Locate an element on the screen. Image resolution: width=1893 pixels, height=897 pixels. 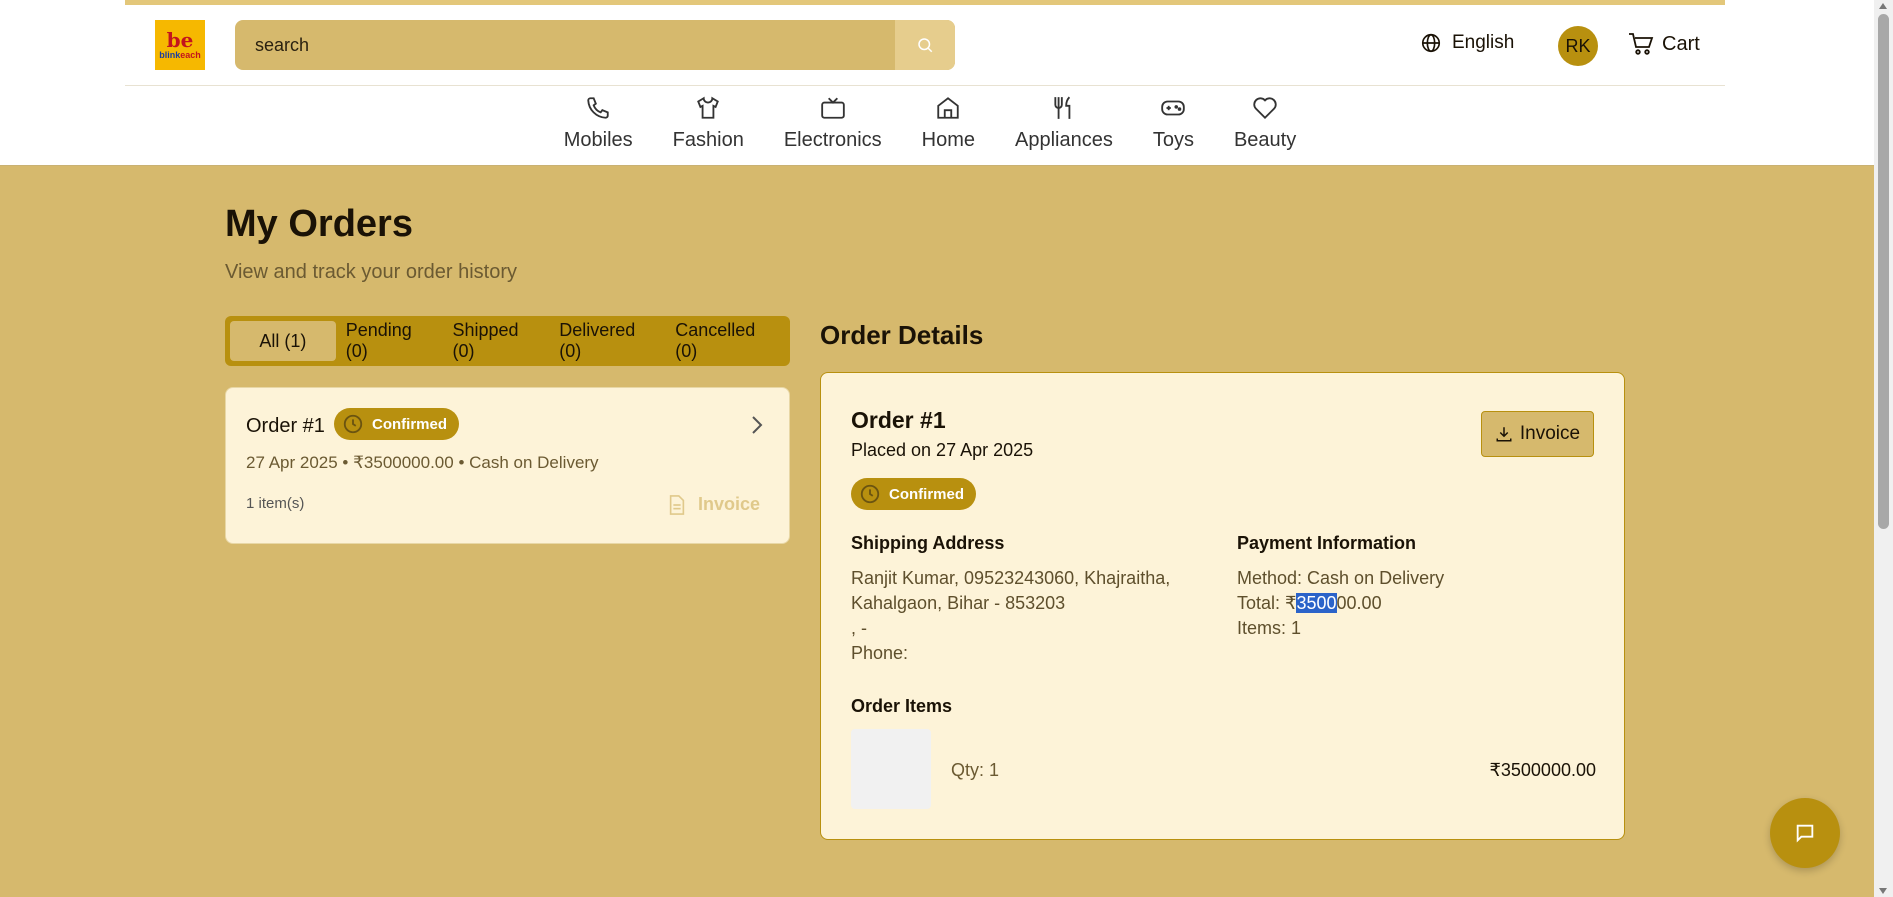
item-price: ₹3500000.00 is located at coordinates (1542, 770).